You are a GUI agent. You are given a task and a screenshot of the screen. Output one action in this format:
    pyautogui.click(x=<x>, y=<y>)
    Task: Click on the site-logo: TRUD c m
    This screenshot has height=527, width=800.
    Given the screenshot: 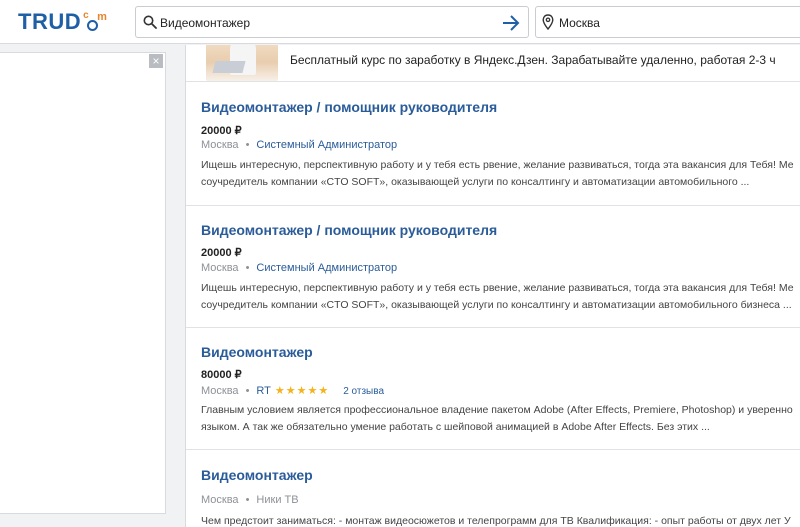 What is the action you would take?
    pyautogui.click(x=64, y=22)
    